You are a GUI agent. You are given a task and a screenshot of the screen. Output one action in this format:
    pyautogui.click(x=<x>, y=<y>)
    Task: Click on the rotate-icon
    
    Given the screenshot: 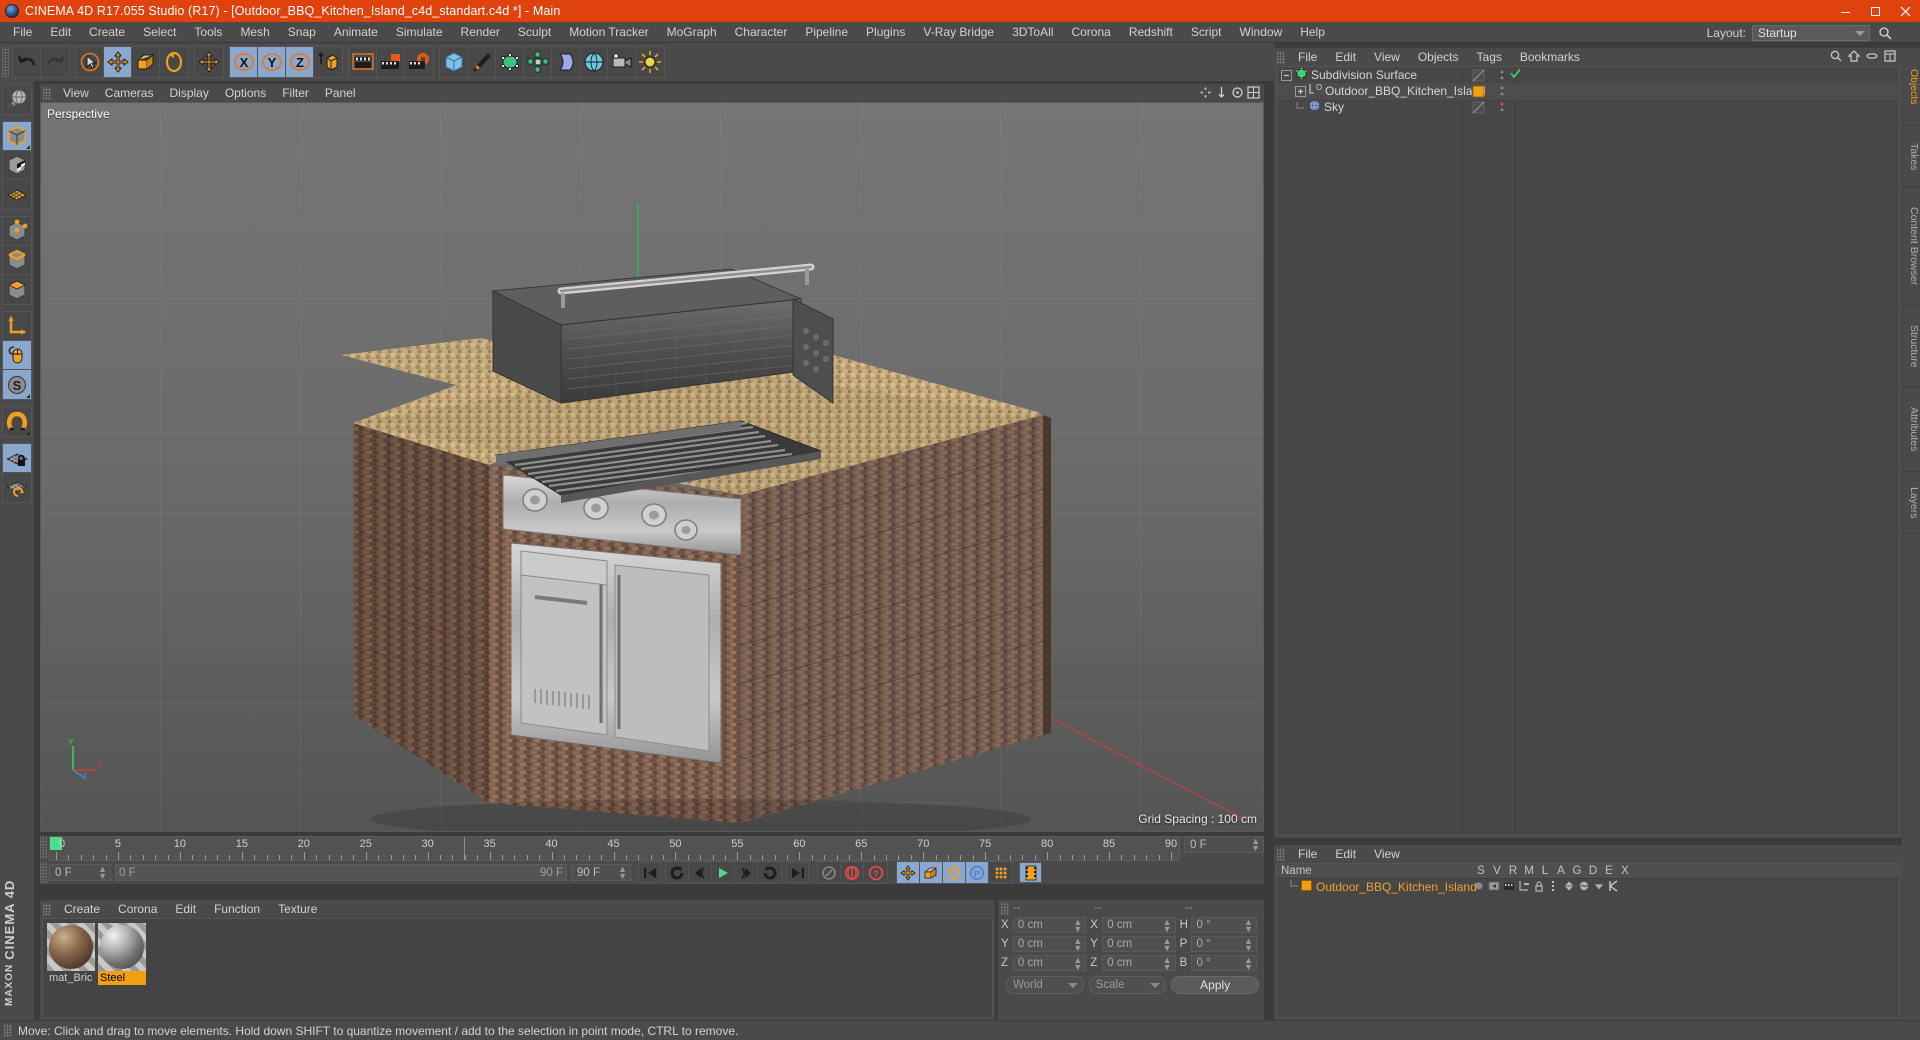 What is the action you would take?
    pyautogui.click(x=174, y=62)
    